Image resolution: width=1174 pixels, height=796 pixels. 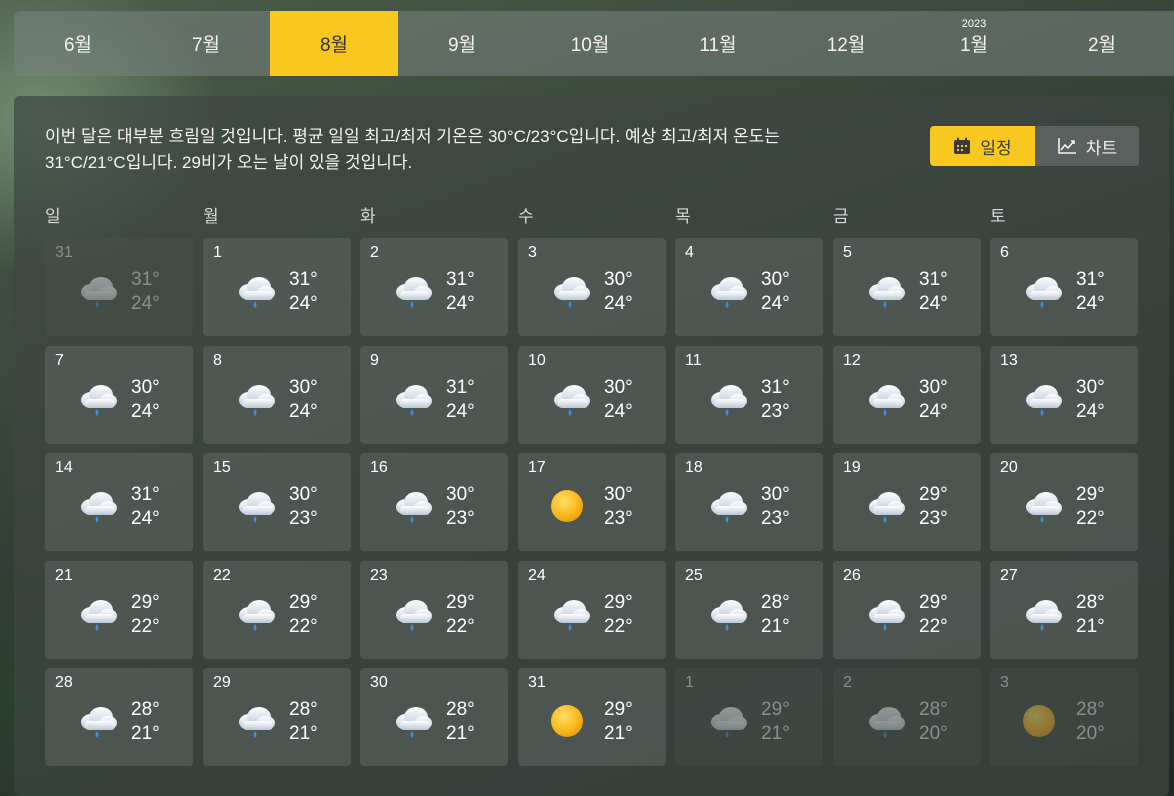 I want to click on month-tab: 2월, so click(x=1102, y=43).